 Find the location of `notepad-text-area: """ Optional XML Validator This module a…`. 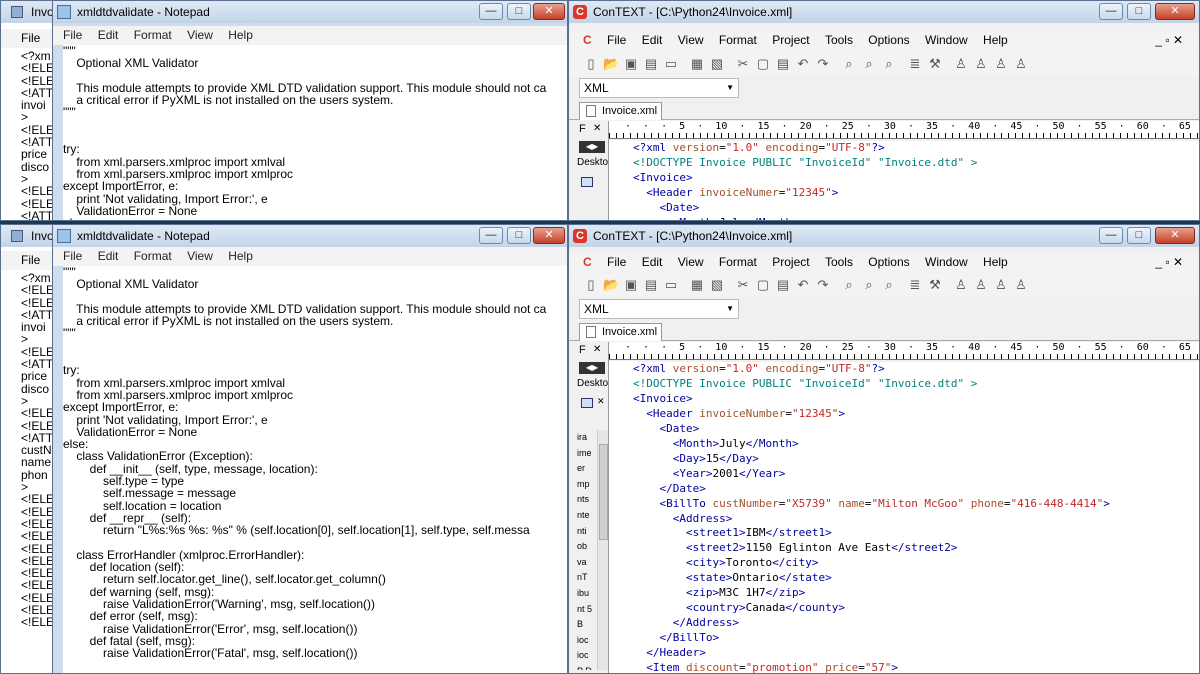

notepad-text-area: """ Optional XML Validator This module a… is located at coordinates (315, 132).